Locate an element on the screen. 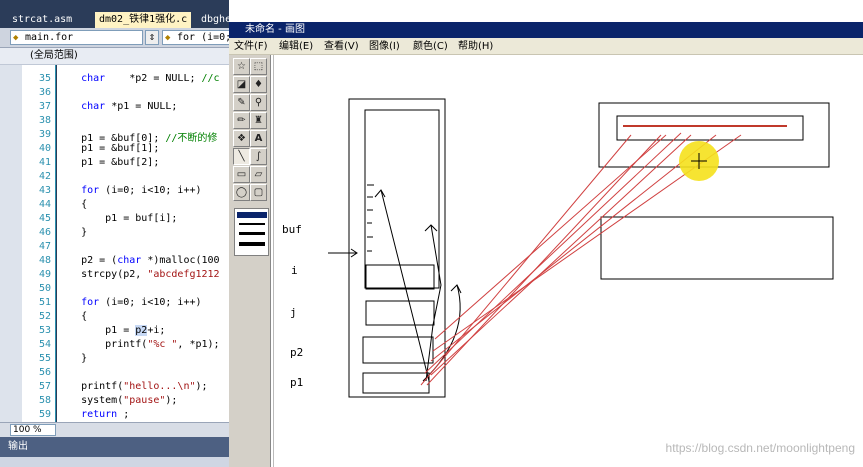  editor-gutter is located at coordinates (11, 243).